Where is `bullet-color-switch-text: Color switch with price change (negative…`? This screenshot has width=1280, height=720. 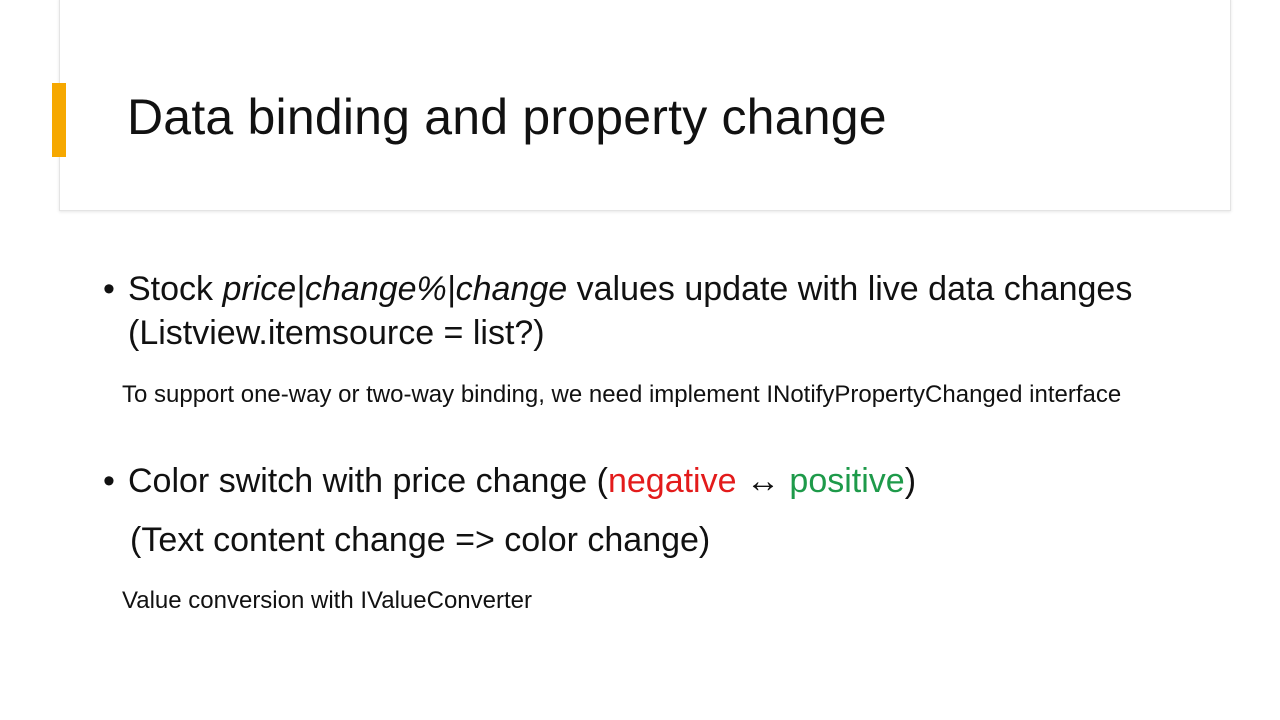
bullet-color-switch-text: Color switch with price change (negative… is located at coordinates (655, 481).